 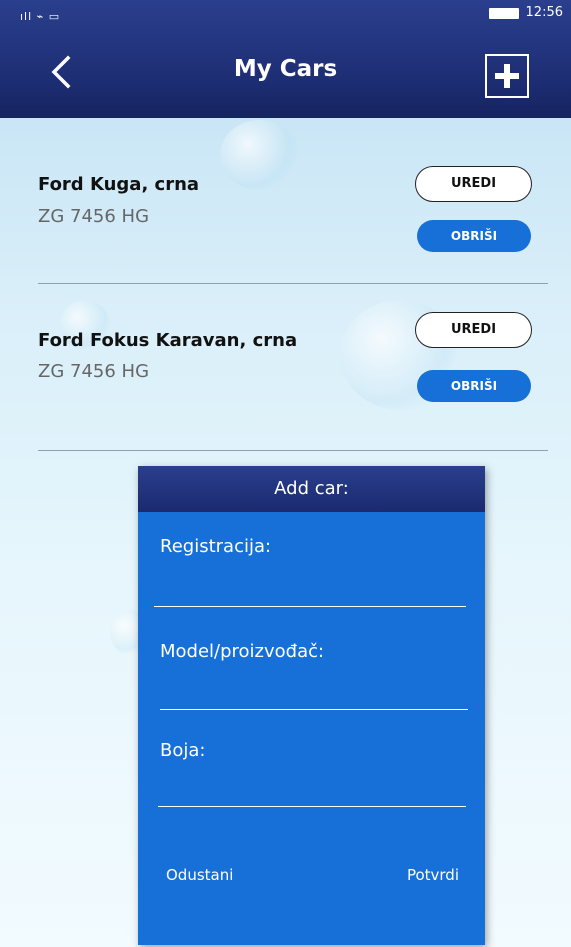 I want to click on list-item: Ford Kuga, crna ZG 7456 HG UREDI OBRIŠI, so click(x=285, y=210).